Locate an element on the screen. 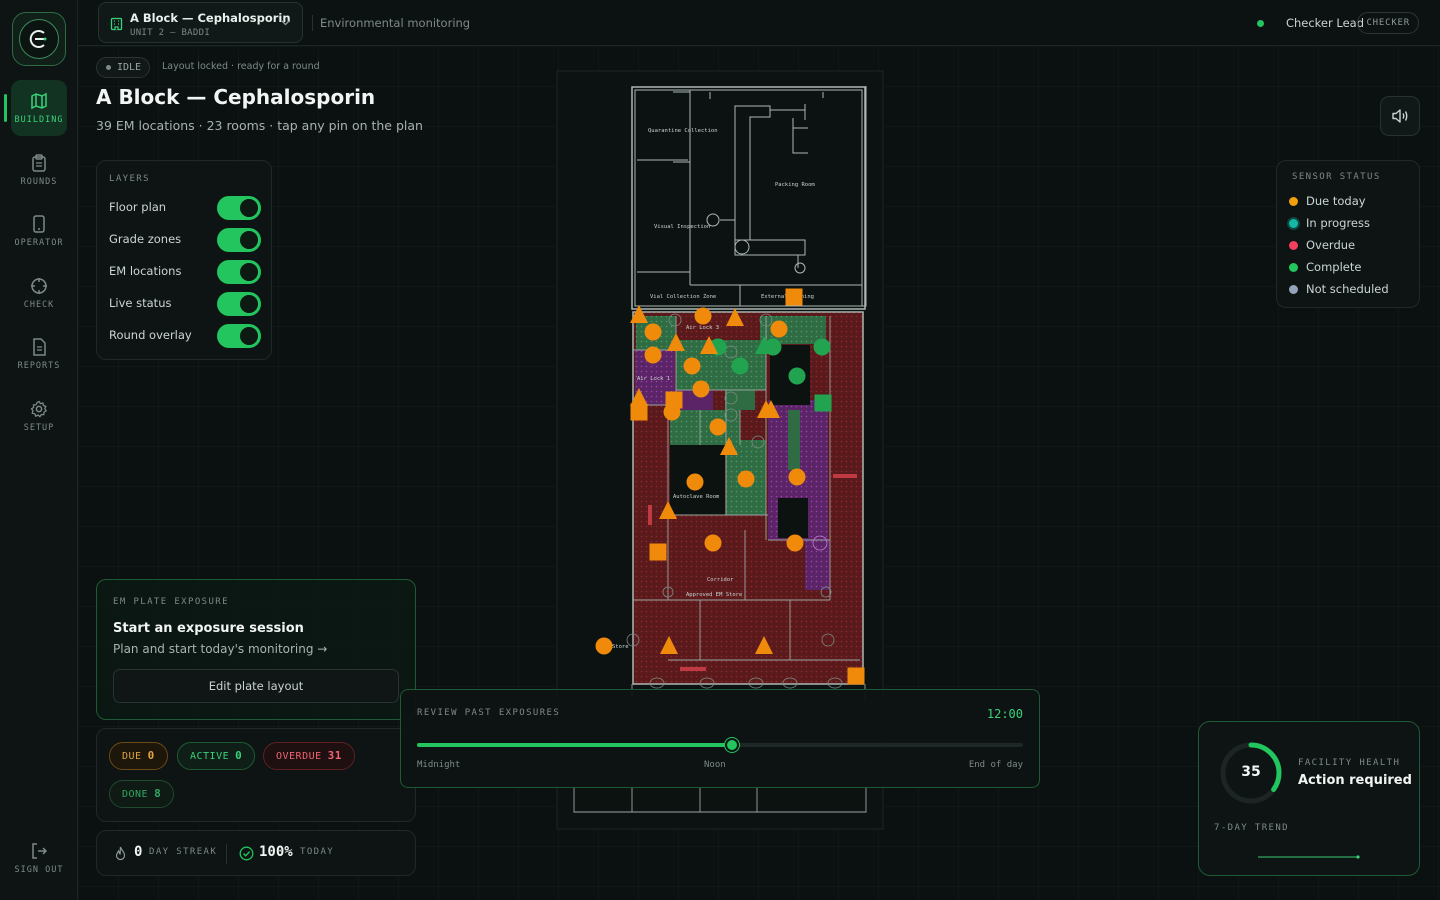 This screenshot has width=1440, height=900. sidebar-item-label: BUILDING is located at coordinates (39, 119).